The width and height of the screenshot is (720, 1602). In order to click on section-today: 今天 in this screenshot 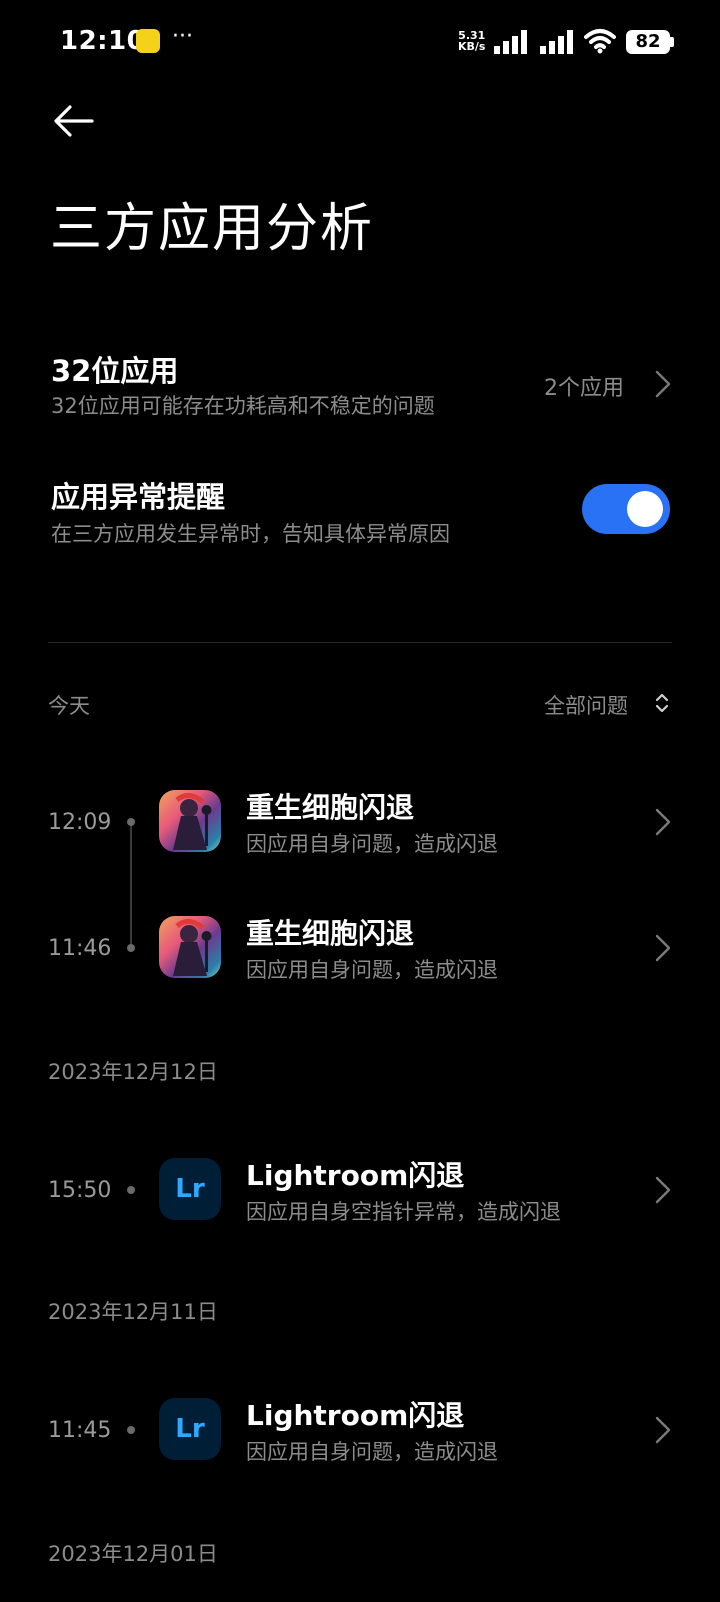, I will do `click(69, 706)`.